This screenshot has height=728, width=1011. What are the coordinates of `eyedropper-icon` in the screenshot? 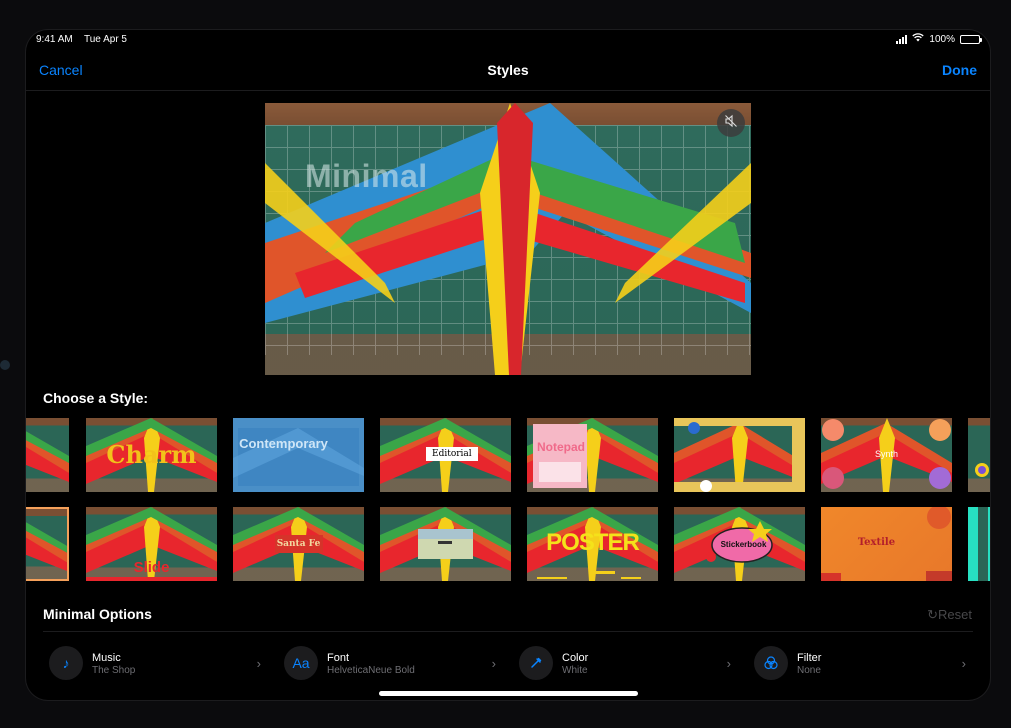 It's located at (536, 663).